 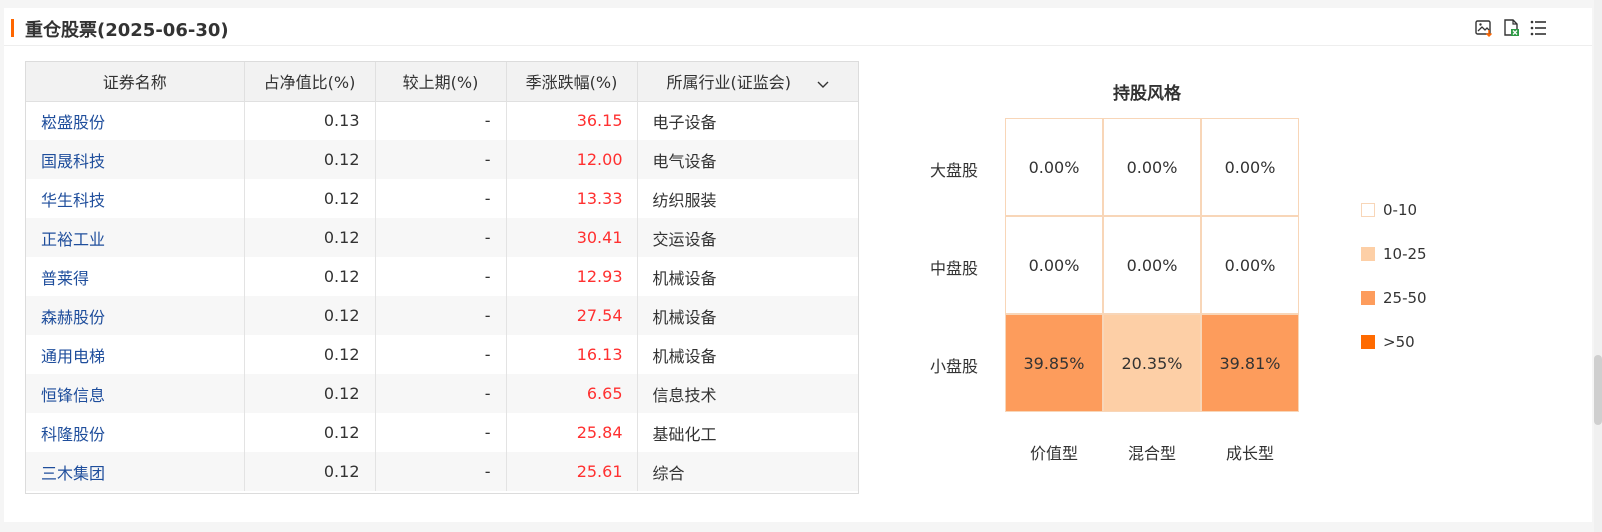 I want to click on chevron-down-icon, so click(x=823, y=83).